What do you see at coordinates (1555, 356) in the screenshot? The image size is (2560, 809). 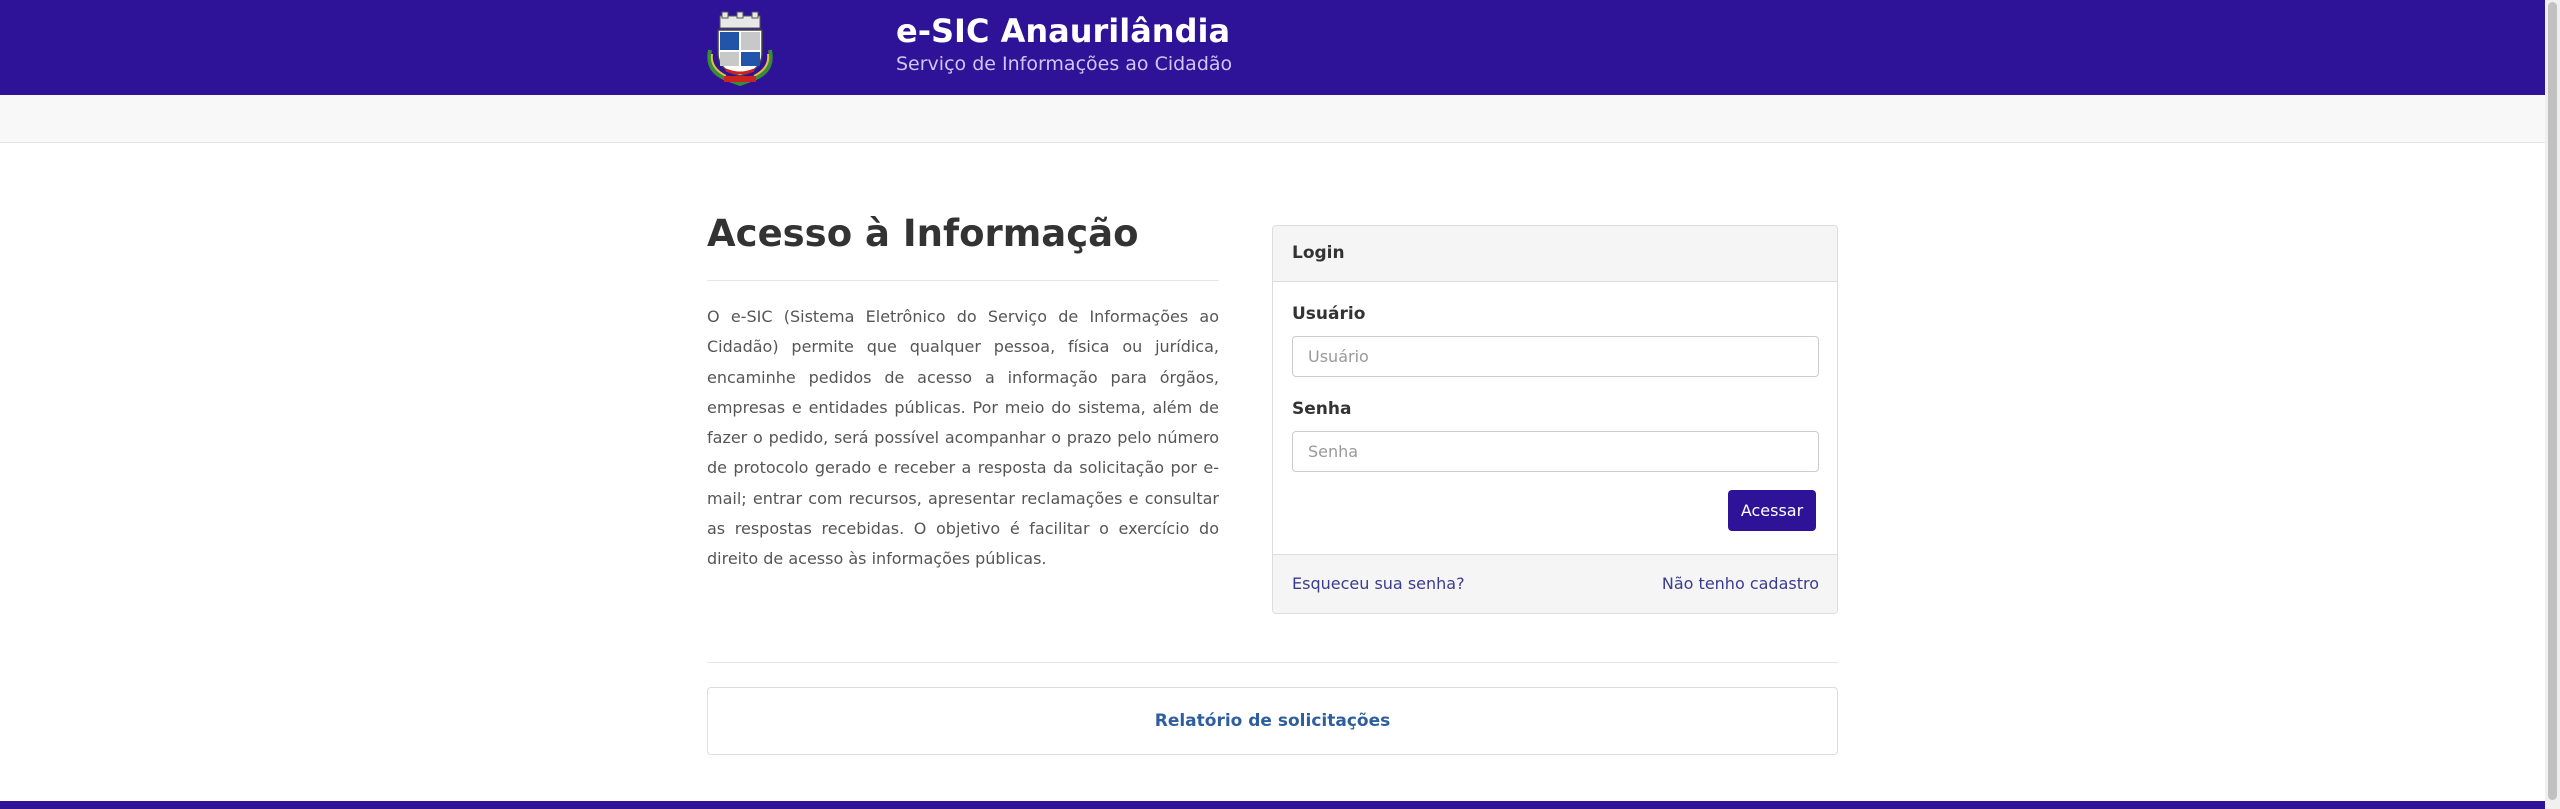 I see `user-input` at bounding box center [1555, 356].